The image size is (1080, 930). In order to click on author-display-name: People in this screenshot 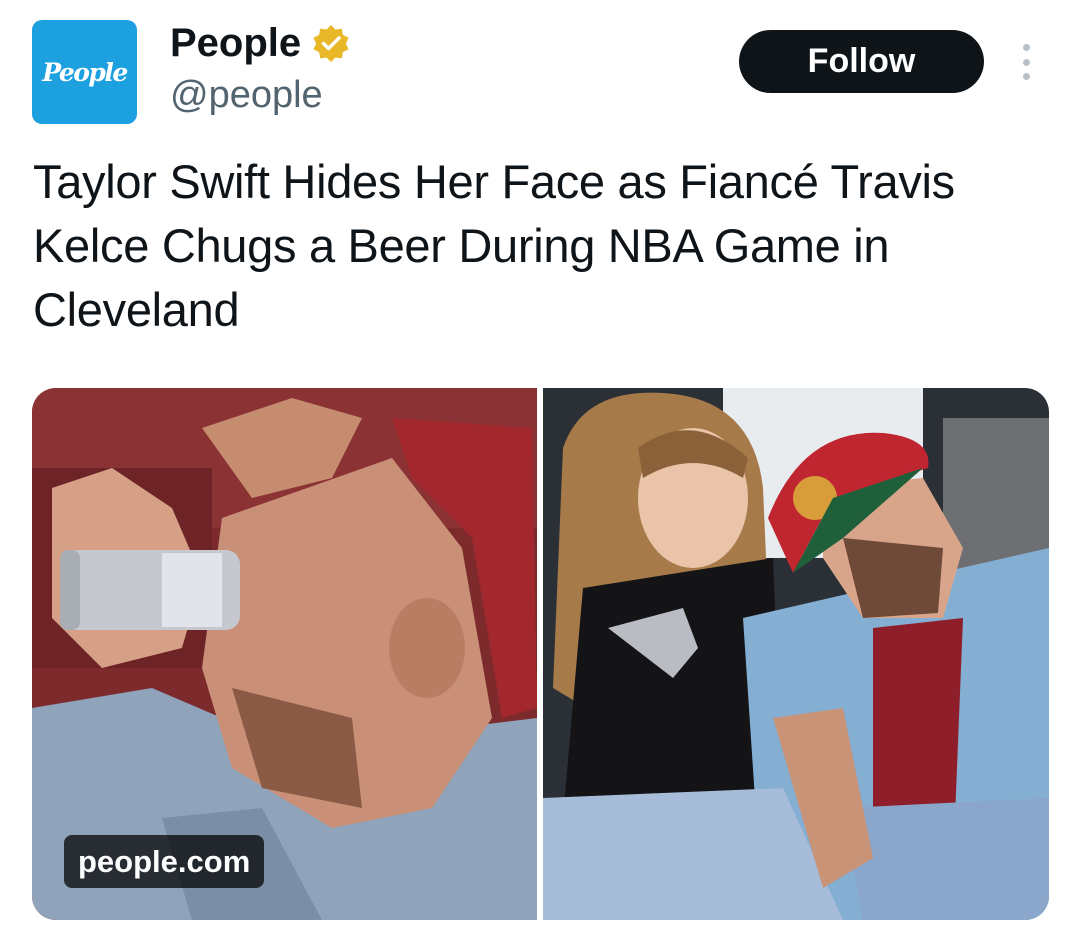, I will do `click(235, 43)`.